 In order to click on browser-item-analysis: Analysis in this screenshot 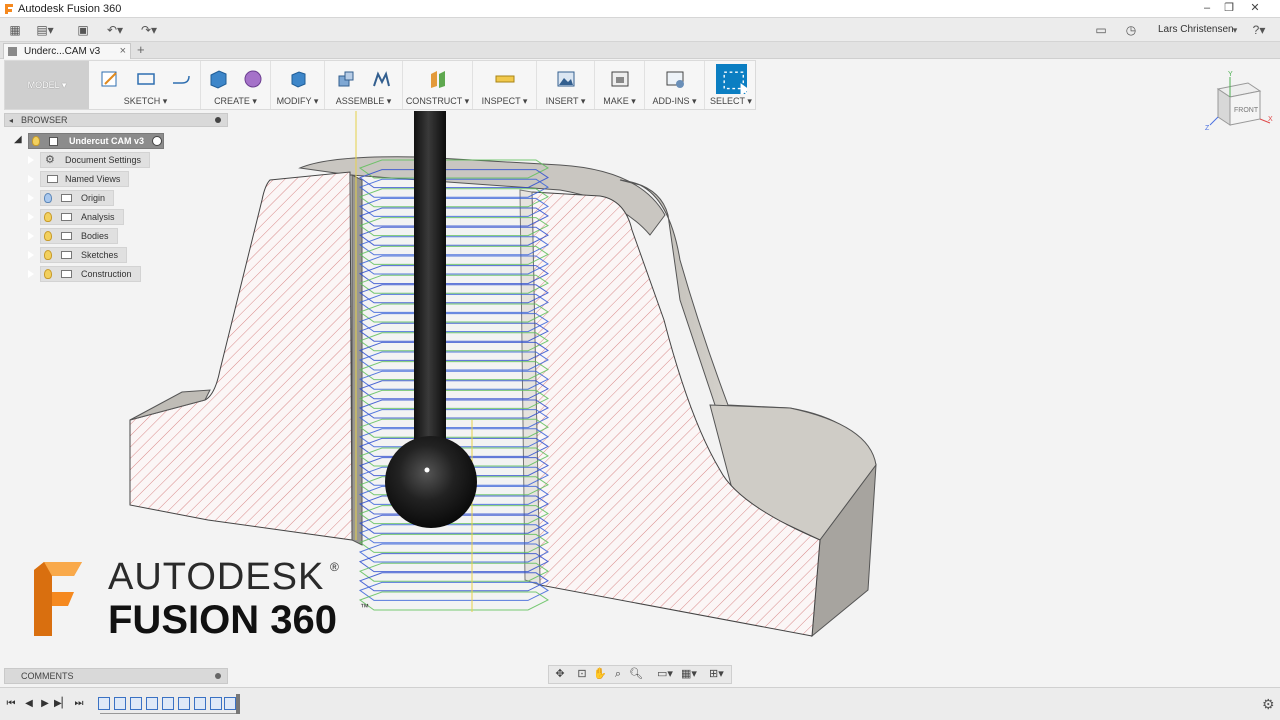, I will do `click(116, 217)`.